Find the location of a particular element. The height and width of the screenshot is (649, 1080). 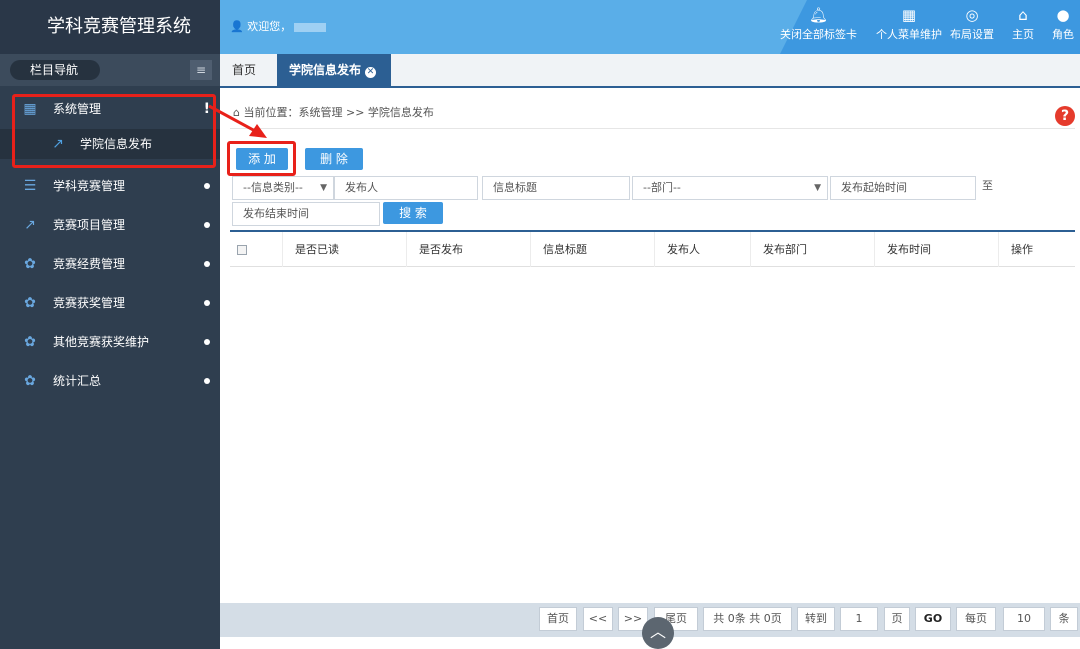

layout-settings-button: ◎ 布局设置 is located at coordinates (972, 23).